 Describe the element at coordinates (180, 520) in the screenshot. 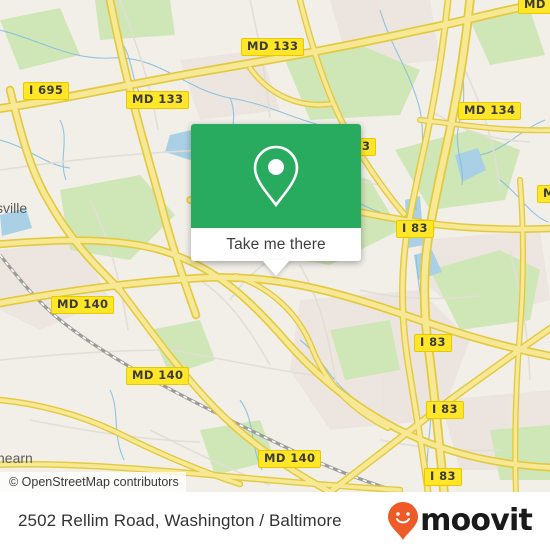

I see `address-label: 2502 Rellim Road, Washington / Baltimore` at that location.